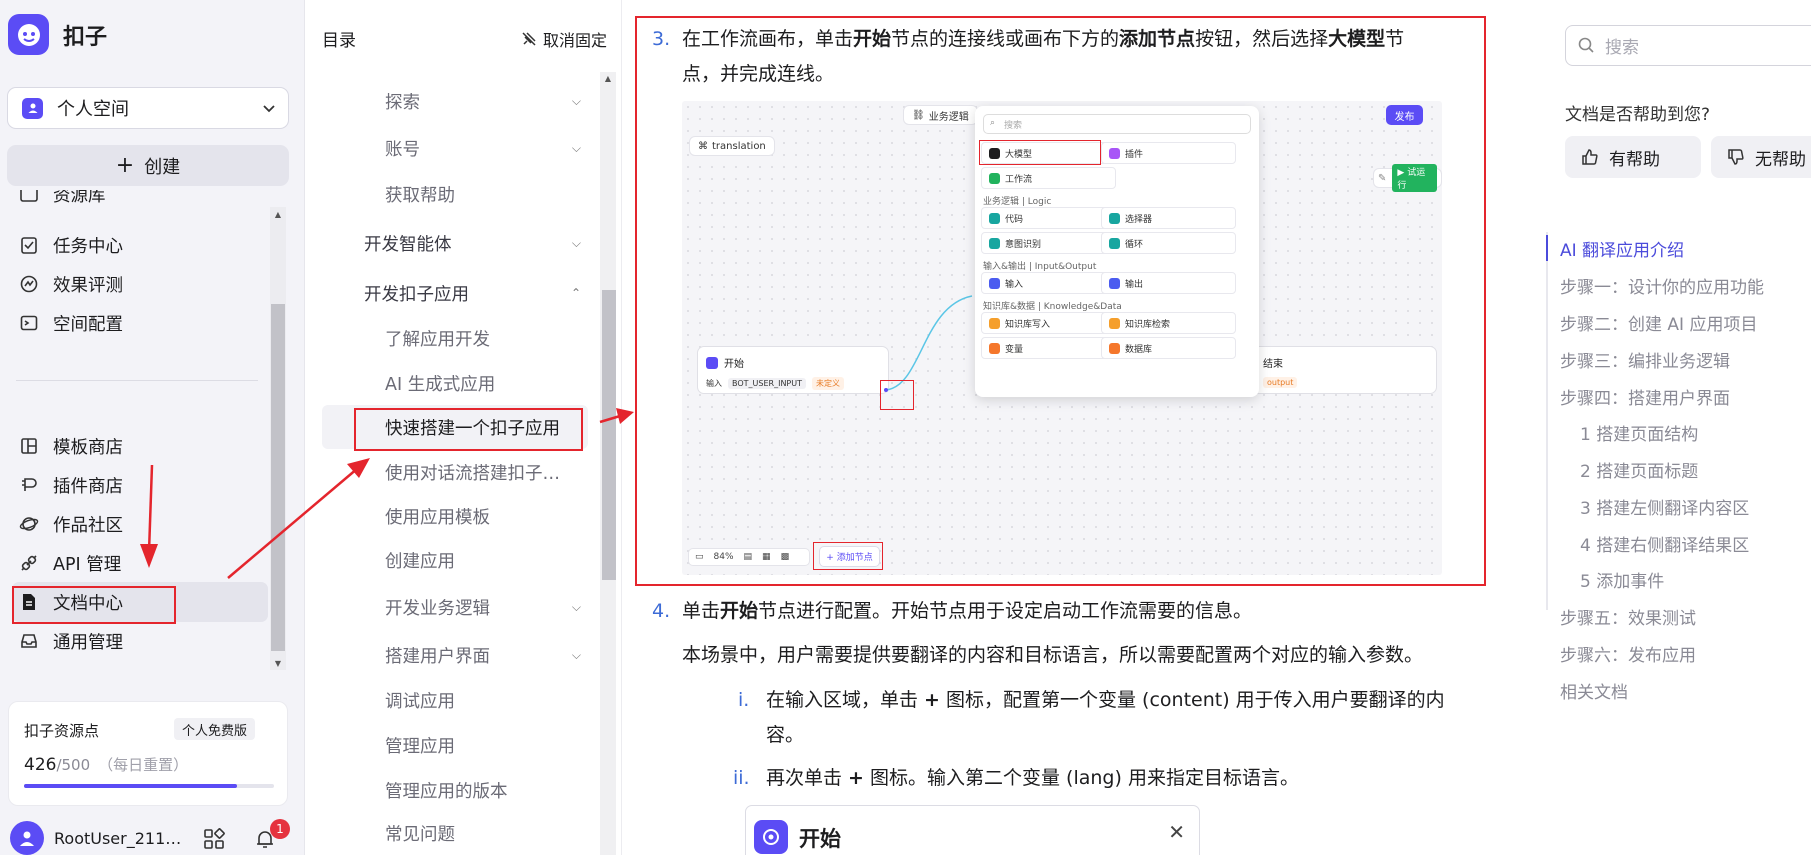 Image resolution: width=1811 pixels, height=855 pixels. I want to click on step-4-text: 4. 单击开始节点进行配置。开始节点用于设定启动工作流需要的信息。, so click(1077, 611).